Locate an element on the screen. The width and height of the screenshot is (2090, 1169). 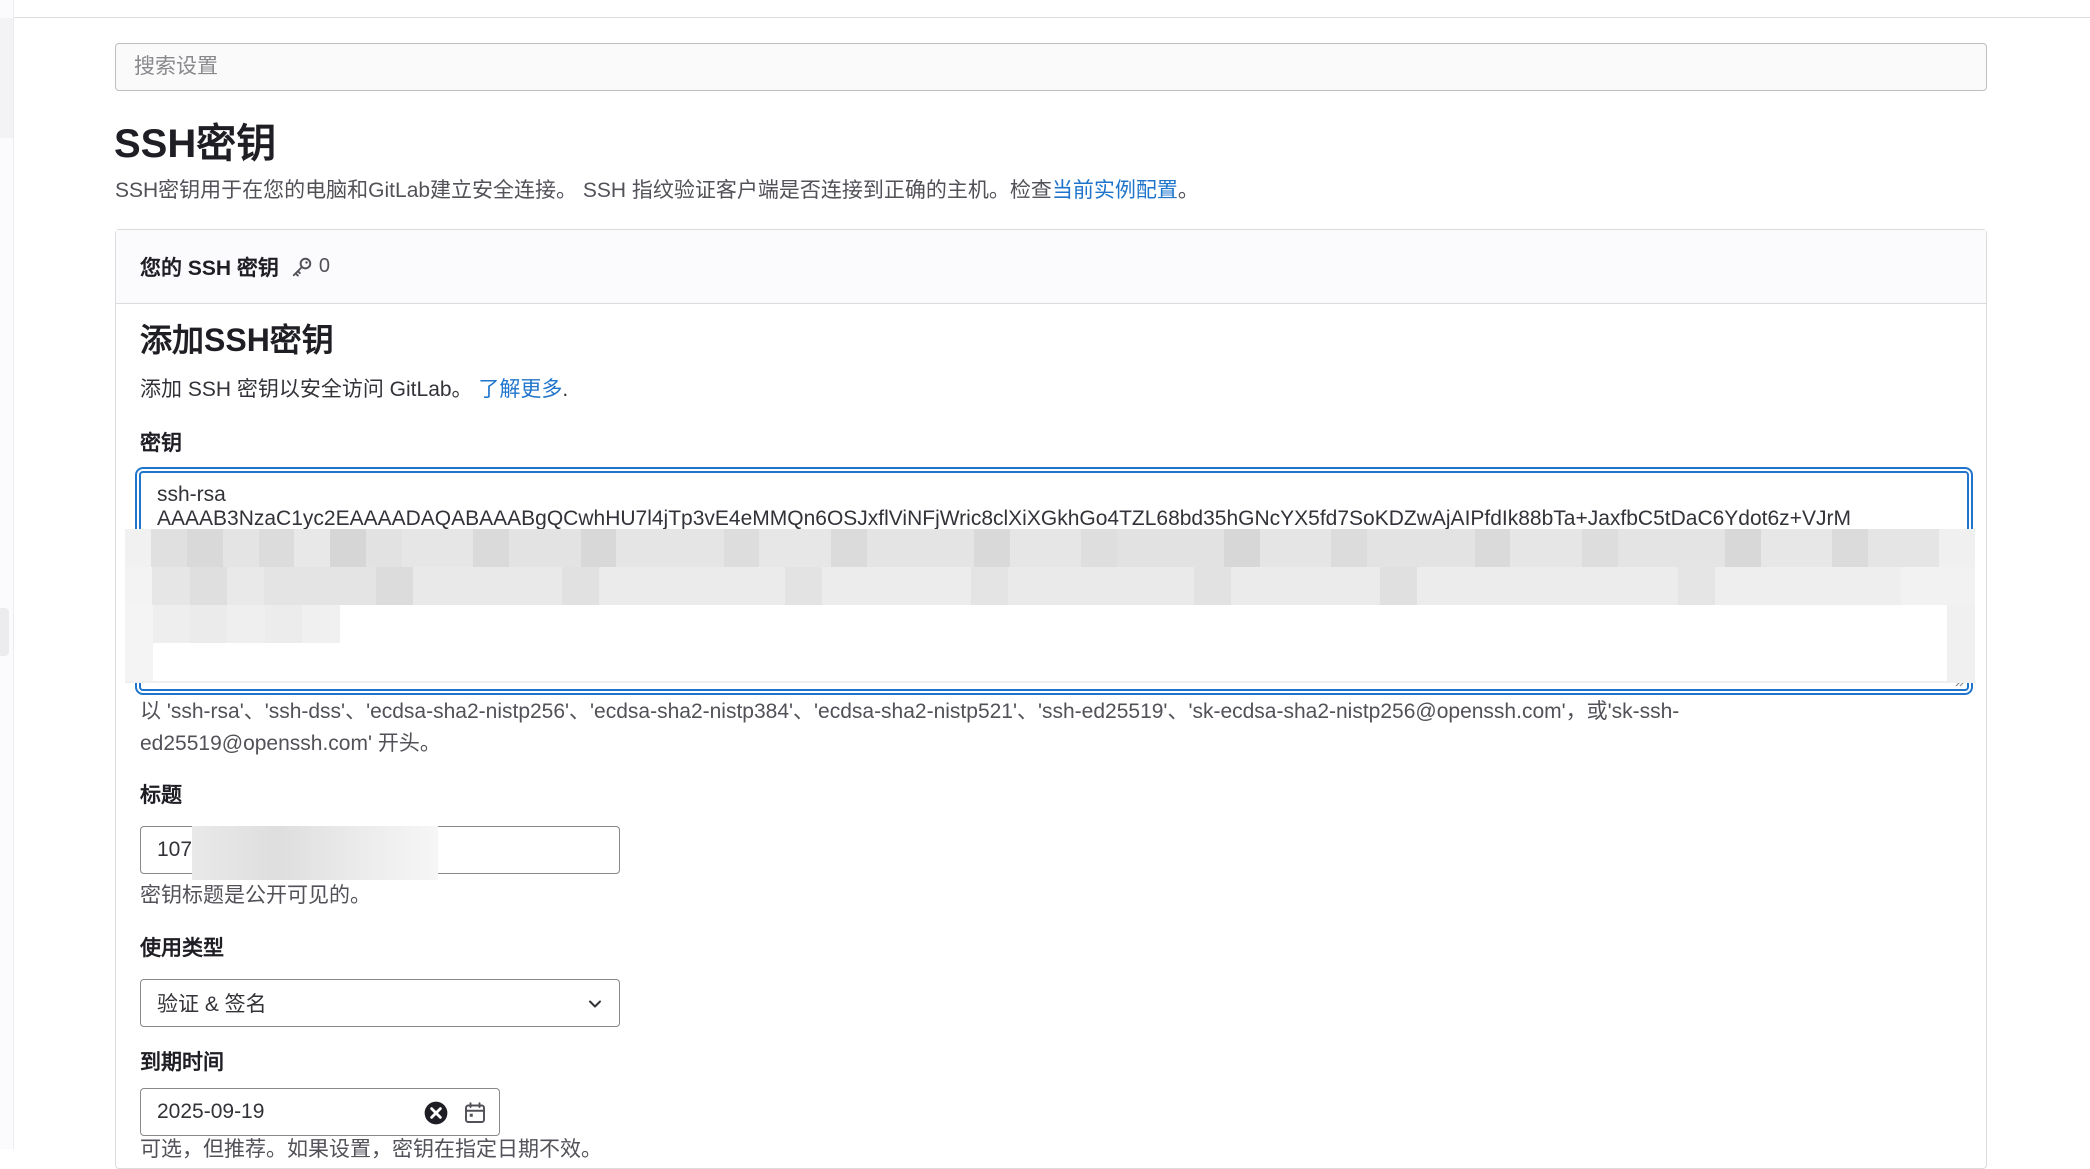
clear-icon is located at coordinates (436, 1113).